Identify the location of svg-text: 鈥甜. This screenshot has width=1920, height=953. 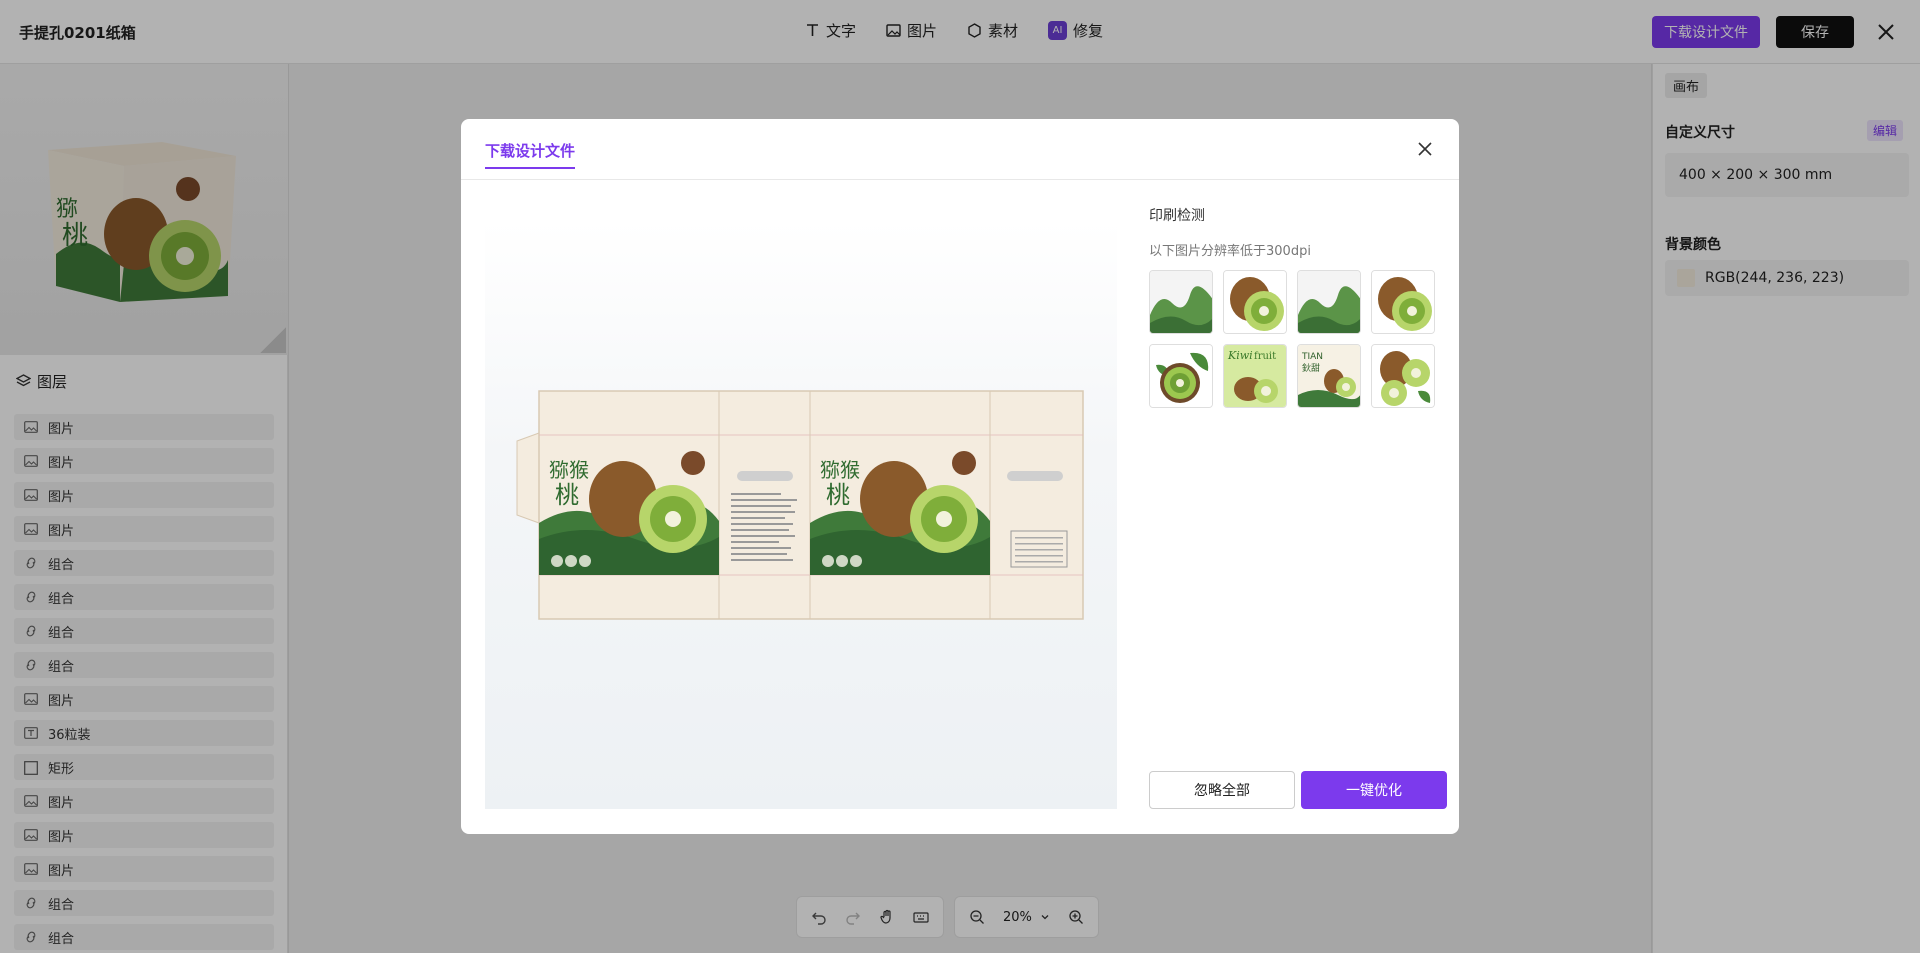
(1311, 368).